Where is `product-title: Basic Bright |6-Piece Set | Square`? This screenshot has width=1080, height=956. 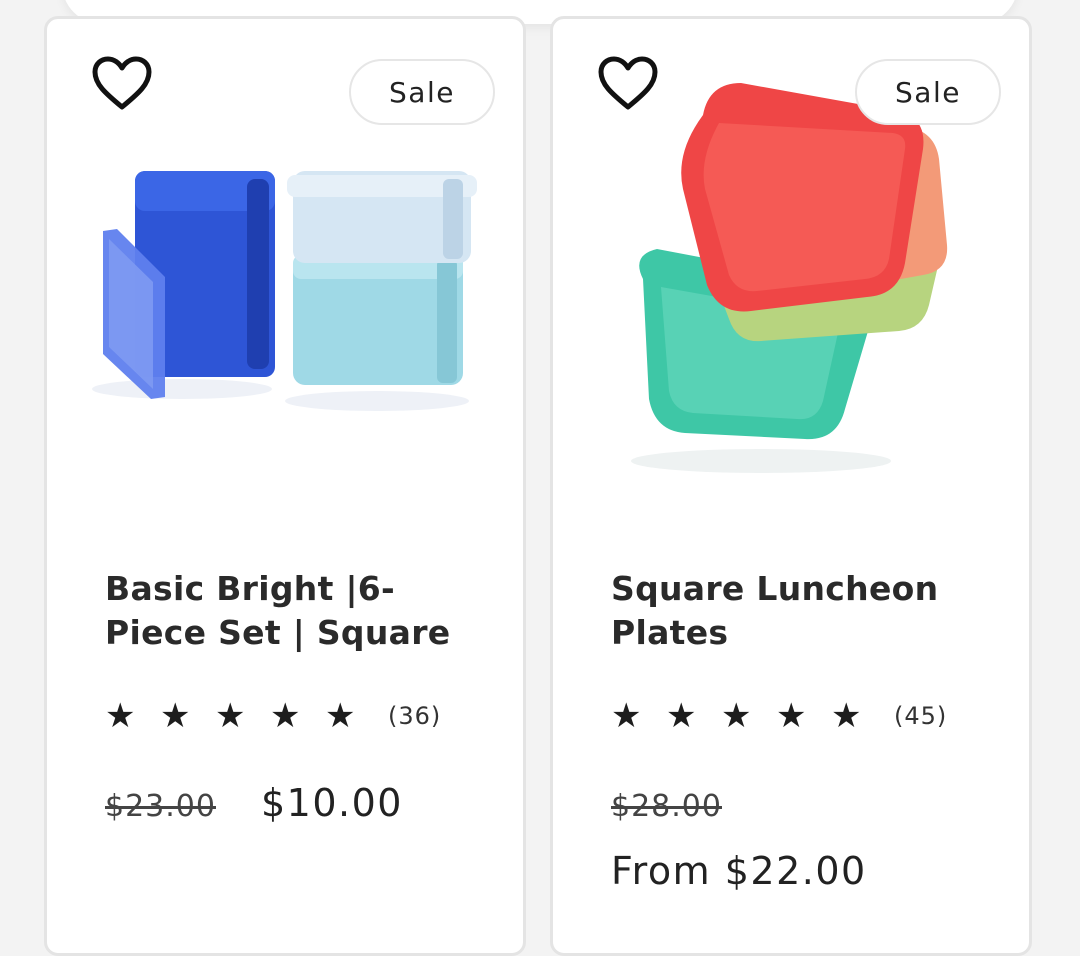
product-title: Basic Bright |6-Piece Set | Square is located at coordinates (295, 611).